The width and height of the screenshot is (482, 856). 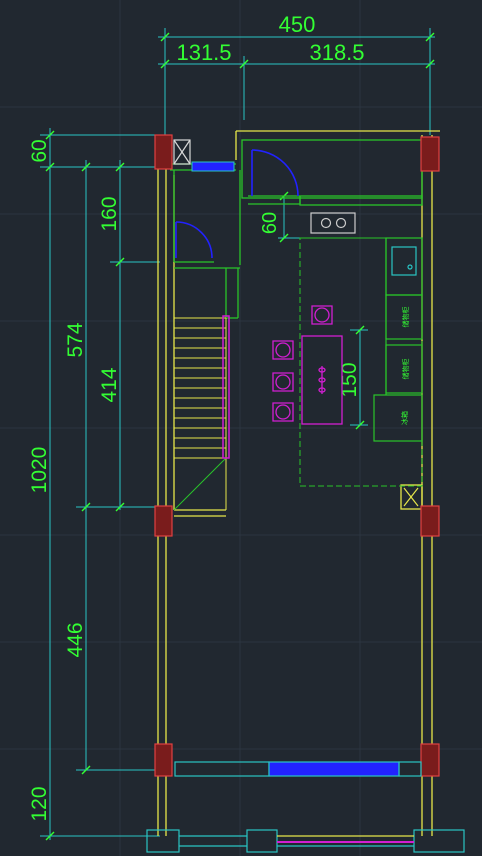 What do you see at coordinates (297, 24) in the screenshot?
I see `dim-top-total: 450` at bounding box center [297, 24].